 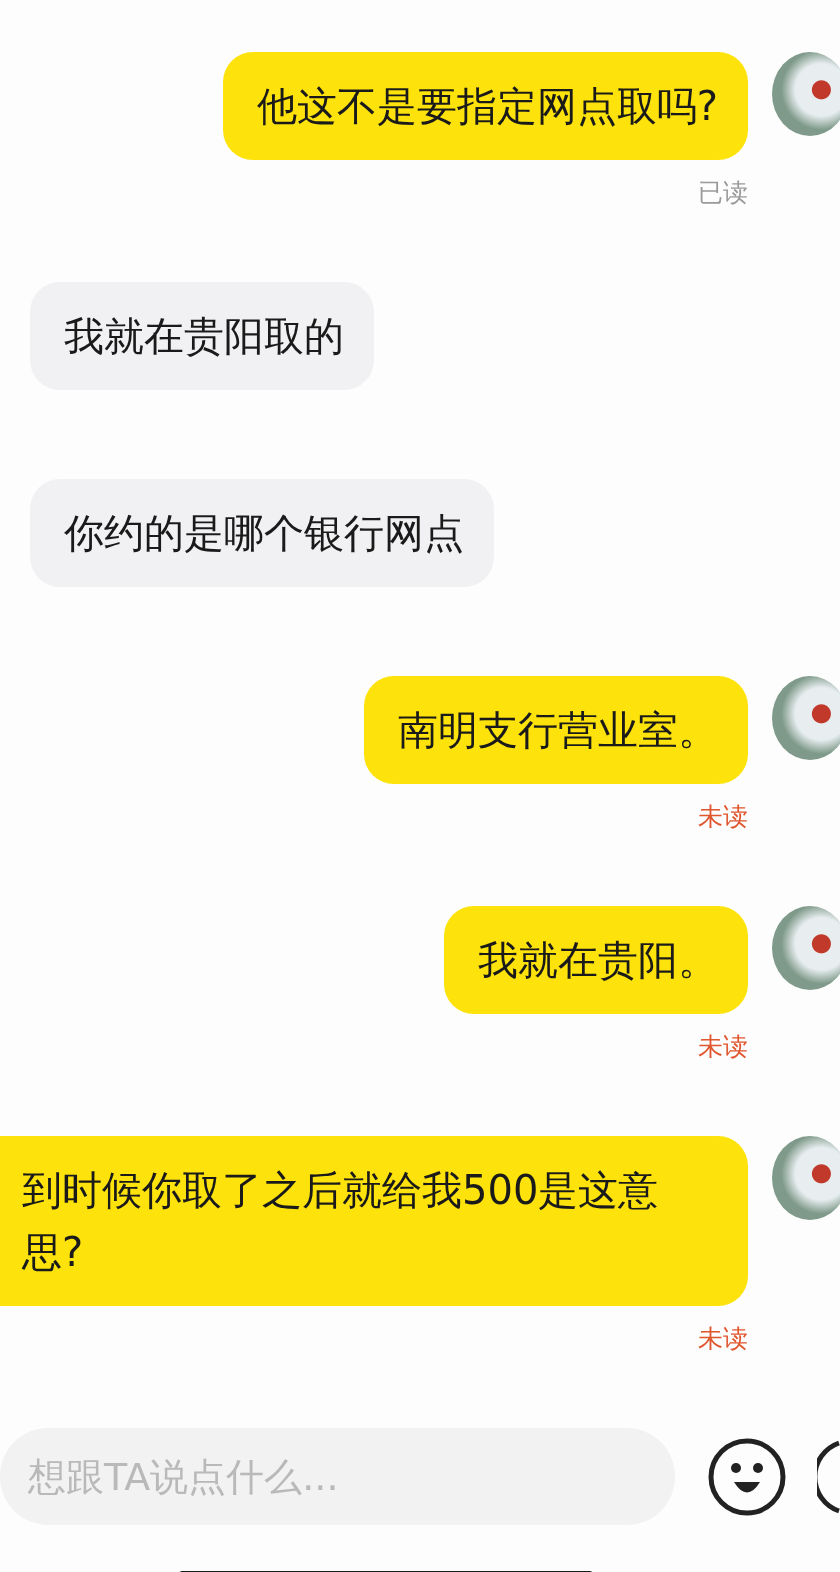 What do you see at coordinates (723, 193) in the screenshot?
I see `read-status: 已读` at bounding box center [723, 193].